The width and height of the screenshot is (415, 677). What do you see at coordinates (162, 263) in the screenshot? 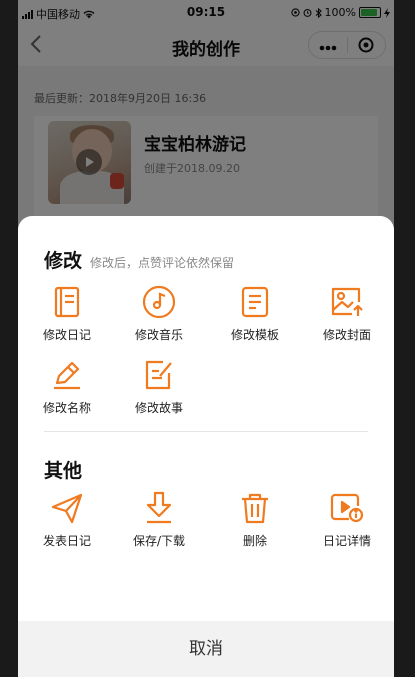
I see `modify-section-subtitle: 修改后，点赞评论依然保留` at bounding box center [162, 263].